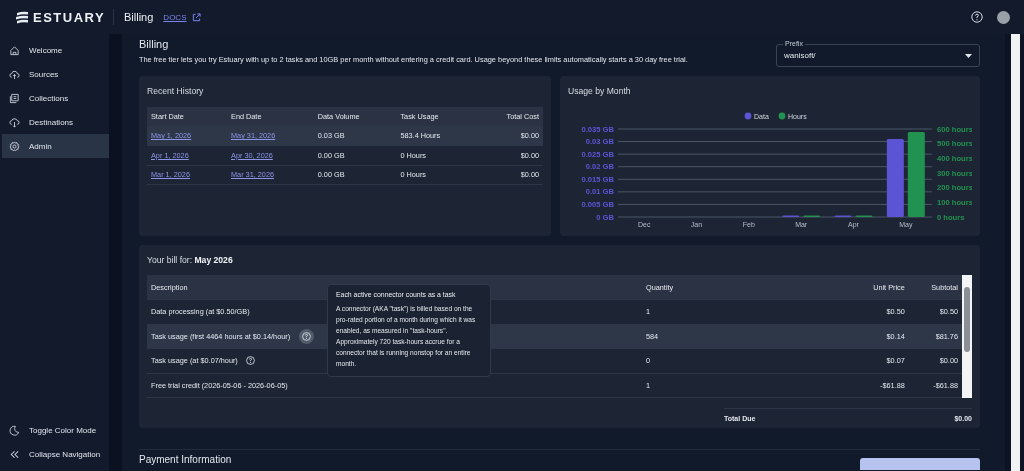 The image size is (1024, 471). Describe the element at coordinates (190, 260) in the screenshot. I see `card-title: Your bill for: May 2026` at that location.